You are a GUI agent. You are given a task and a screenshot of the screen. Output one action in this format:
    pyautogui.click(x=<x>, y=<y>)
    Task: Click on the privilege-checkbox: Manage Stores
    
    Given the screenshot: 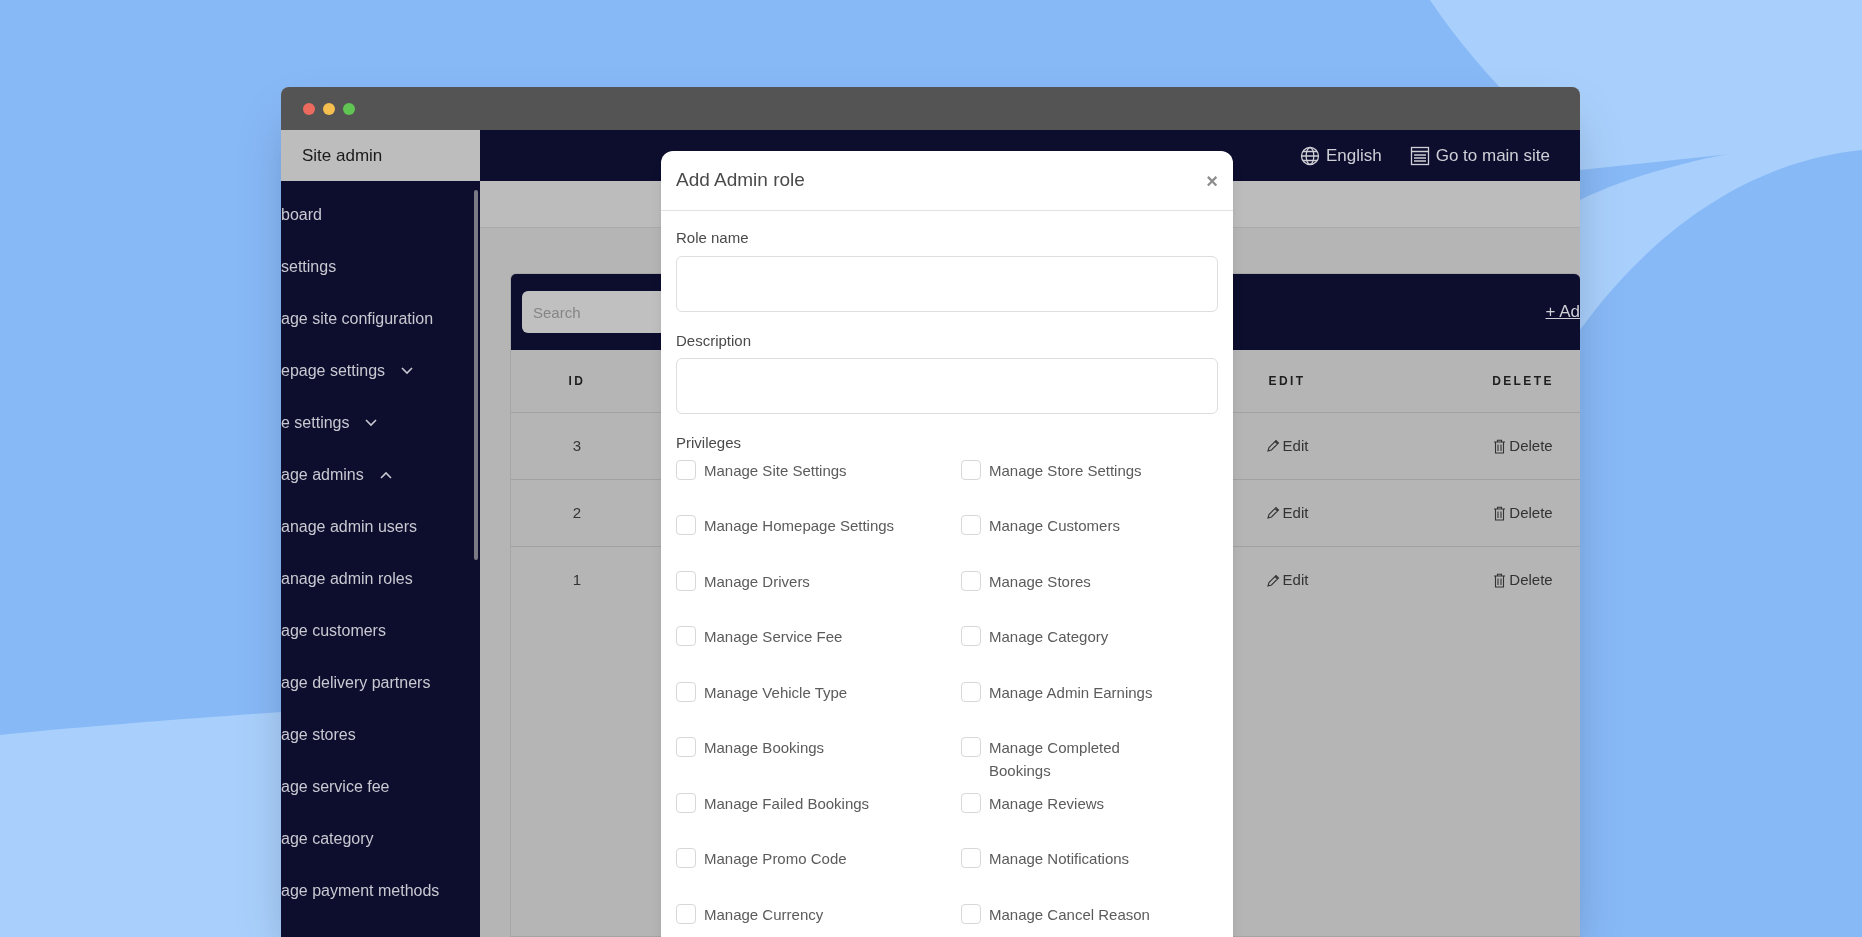 What is the action you would take?
    pyautogui.click(x=1089, y=598)
    